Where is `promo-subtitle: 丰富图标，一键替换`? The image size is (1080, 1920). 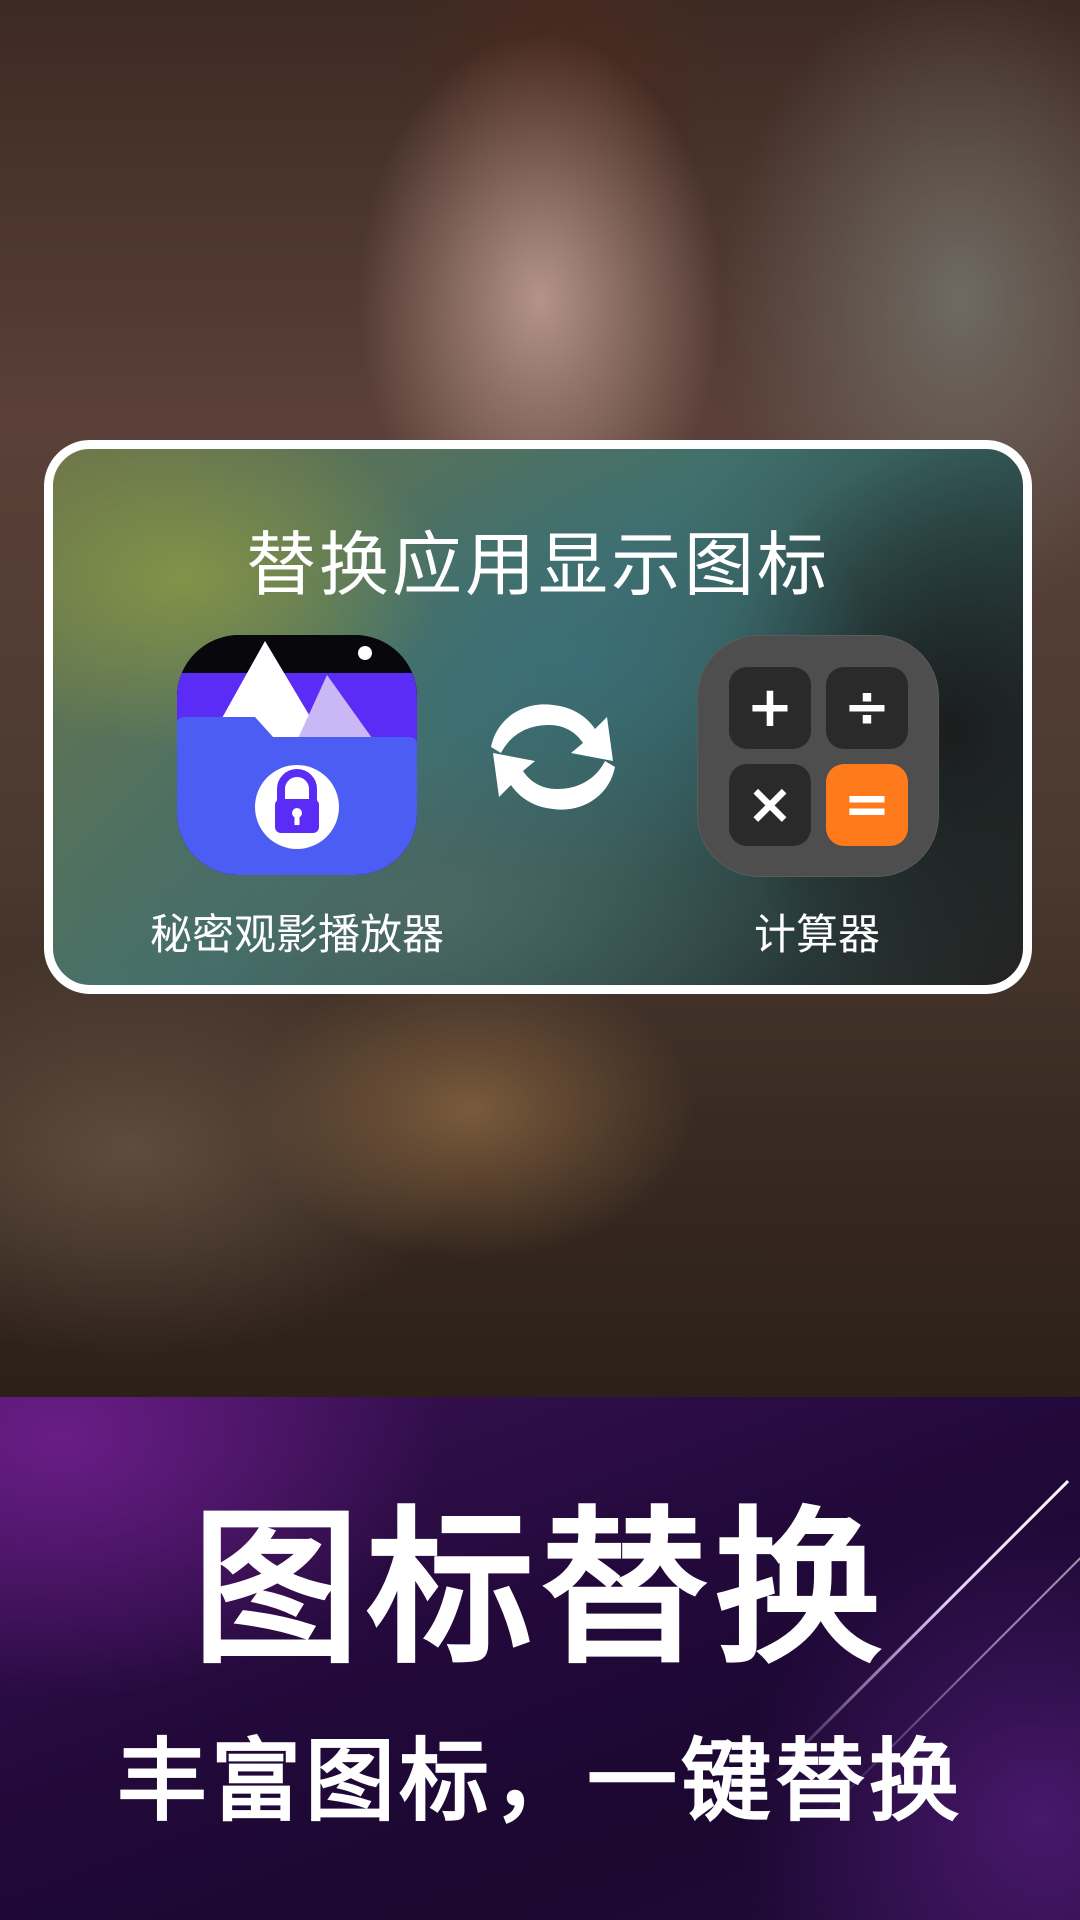 promo-subtitle: 丰富图标，一键替换 is located at coordinates (540, 1781).